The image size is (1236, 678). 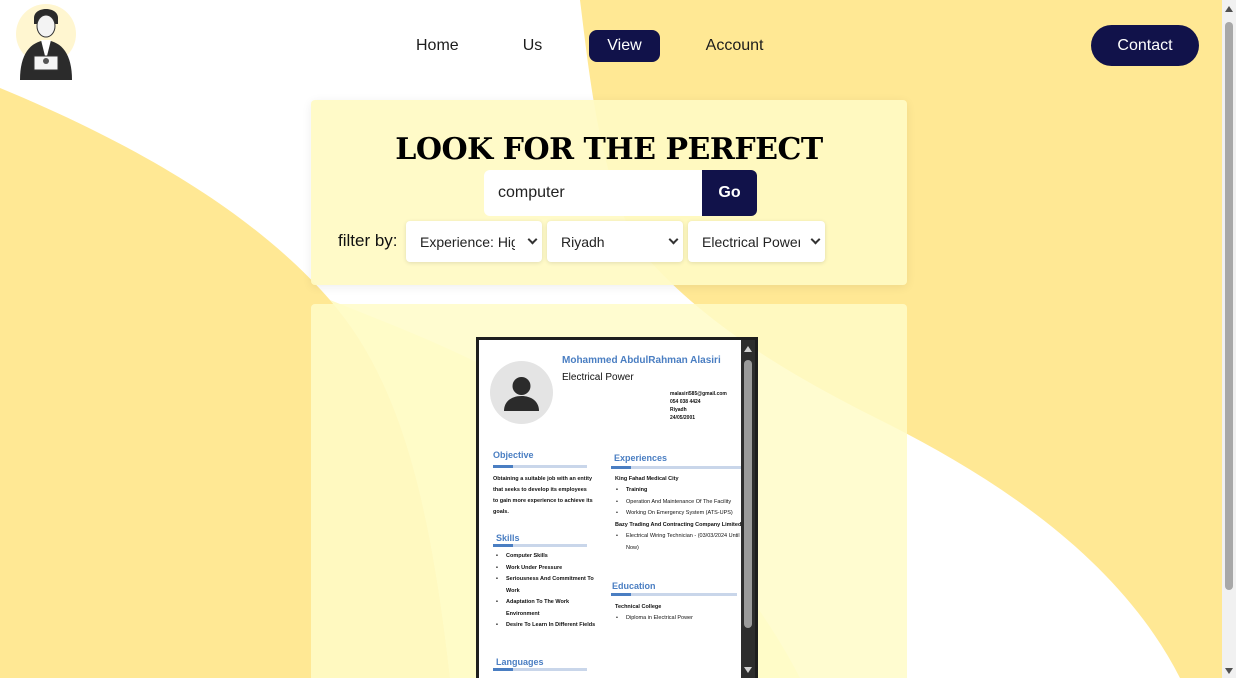 I want to click on city-filter-select: Riyadh, so click(x=615, y=241).